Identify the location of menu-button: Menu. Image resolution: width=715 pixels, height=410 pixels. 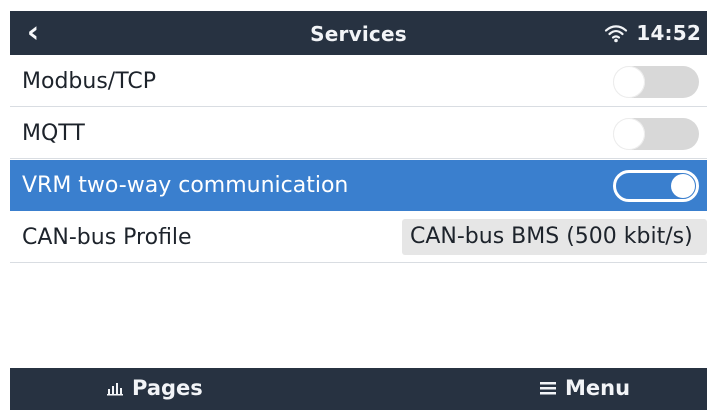
(584, 388).